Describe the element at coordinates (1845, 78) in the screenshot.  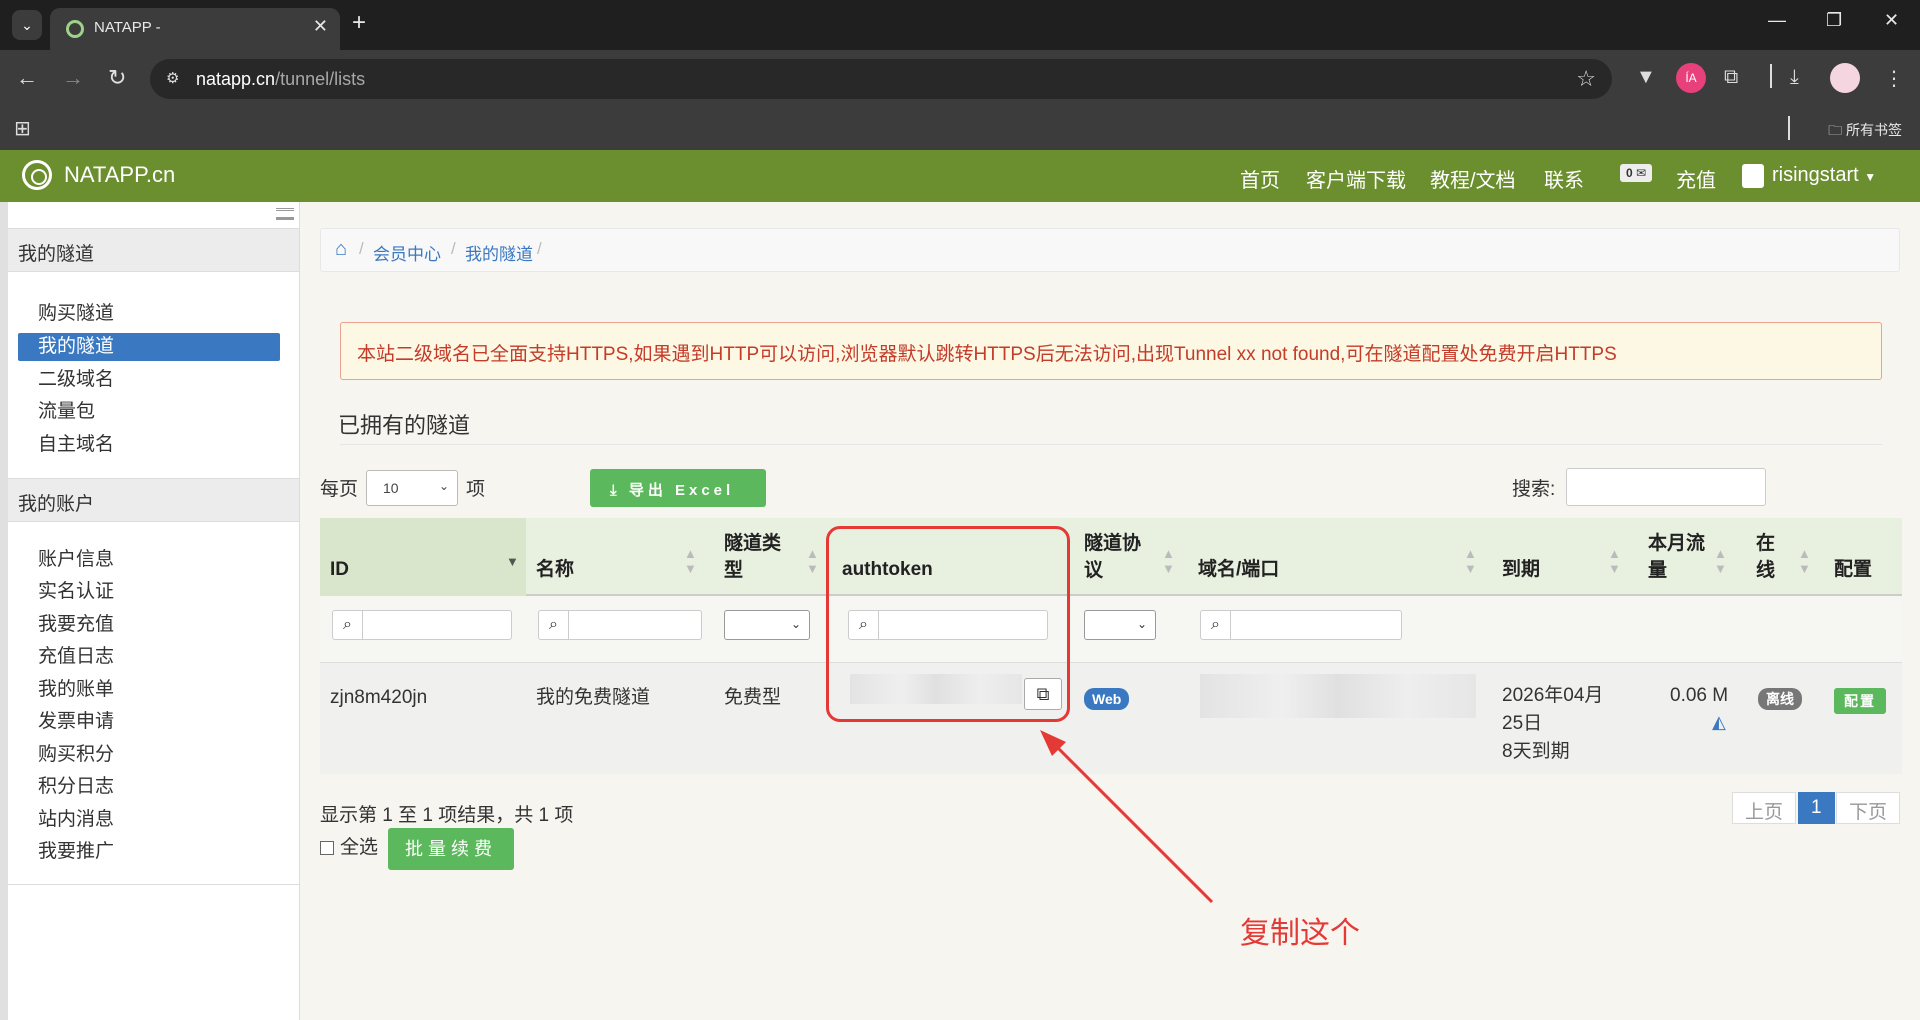
I see `profile-avatar-icon` at that location.